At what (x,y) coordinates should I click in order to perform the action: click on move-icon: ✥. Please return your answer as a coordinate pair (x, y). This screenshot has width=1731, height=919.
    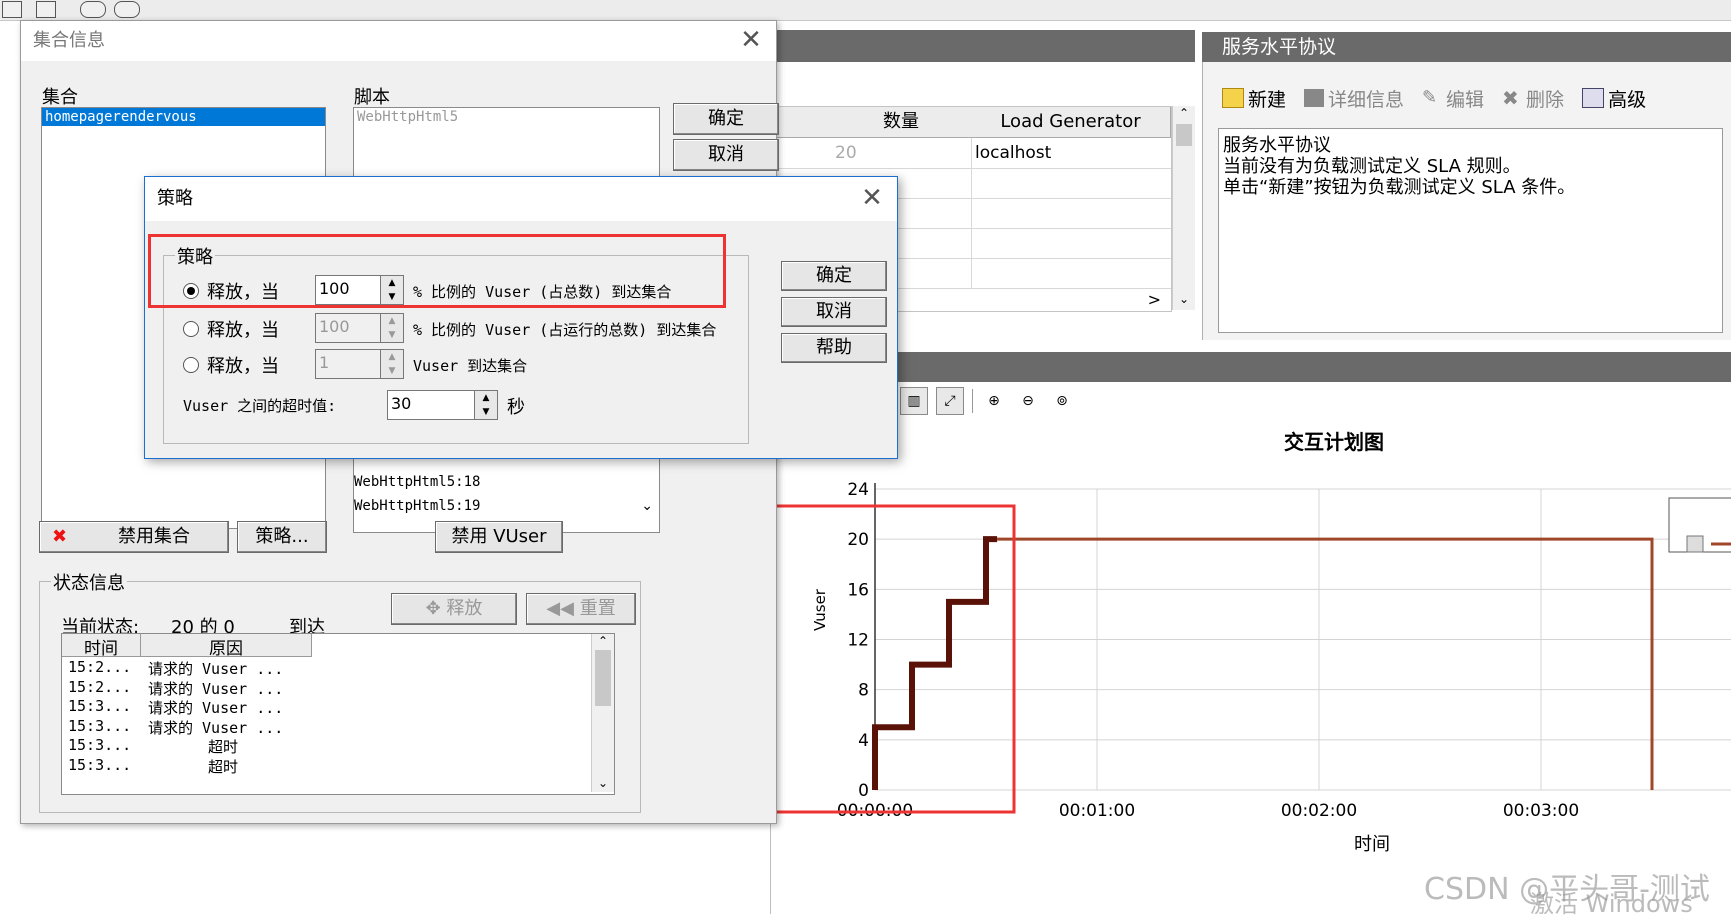
    Looking at the image, I should click on (433, 608).